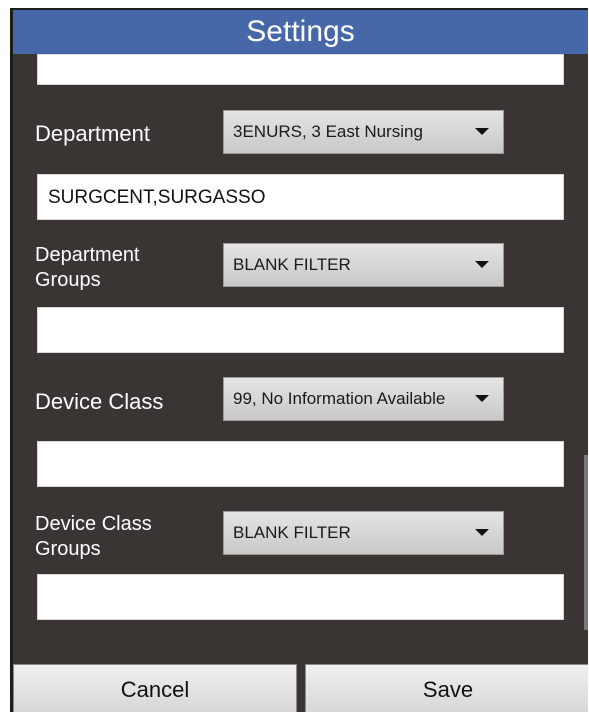 The height and width of the screenshot is (712, 589). What do you see at coordinates (300, 597) in the screenshot?
I see `device-class-groups-field` at bounding box center [300, 597].